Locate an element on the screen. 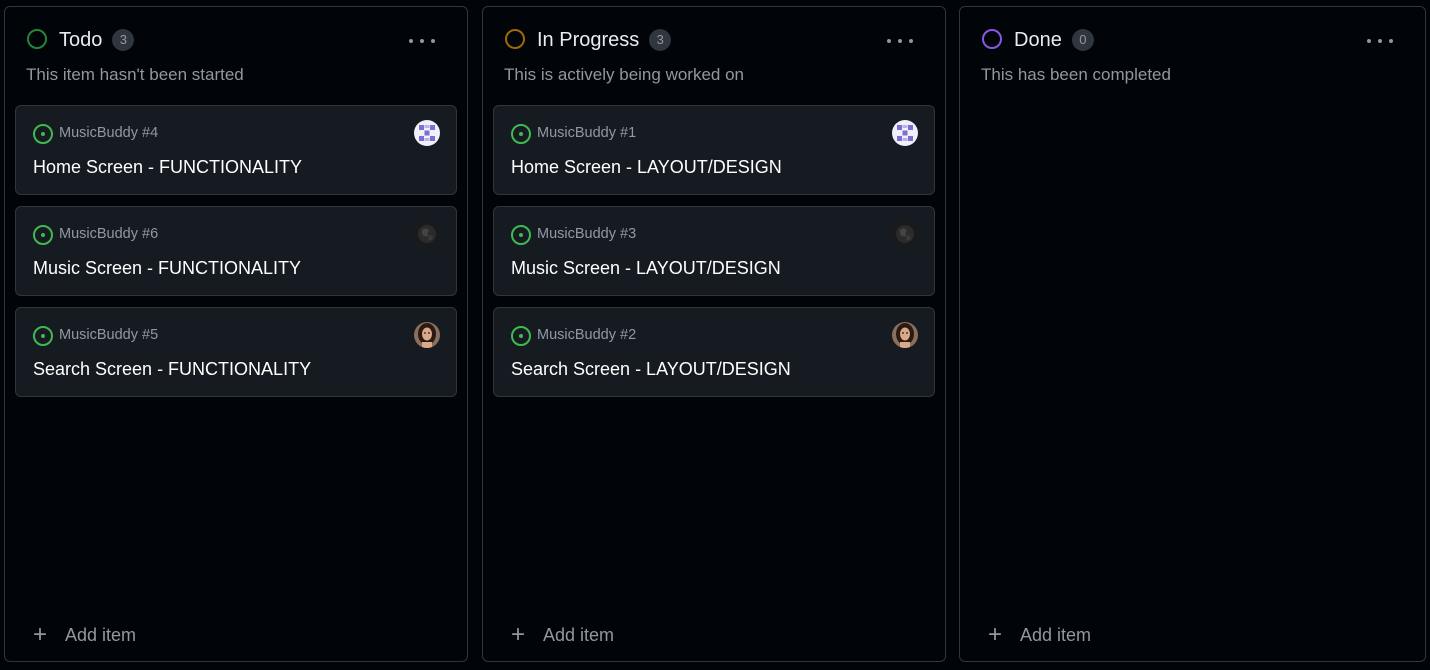 This screenshot has height=670, width=1430. issue-reference: MusicBuddy #4 is located at coordinates (108, 133).